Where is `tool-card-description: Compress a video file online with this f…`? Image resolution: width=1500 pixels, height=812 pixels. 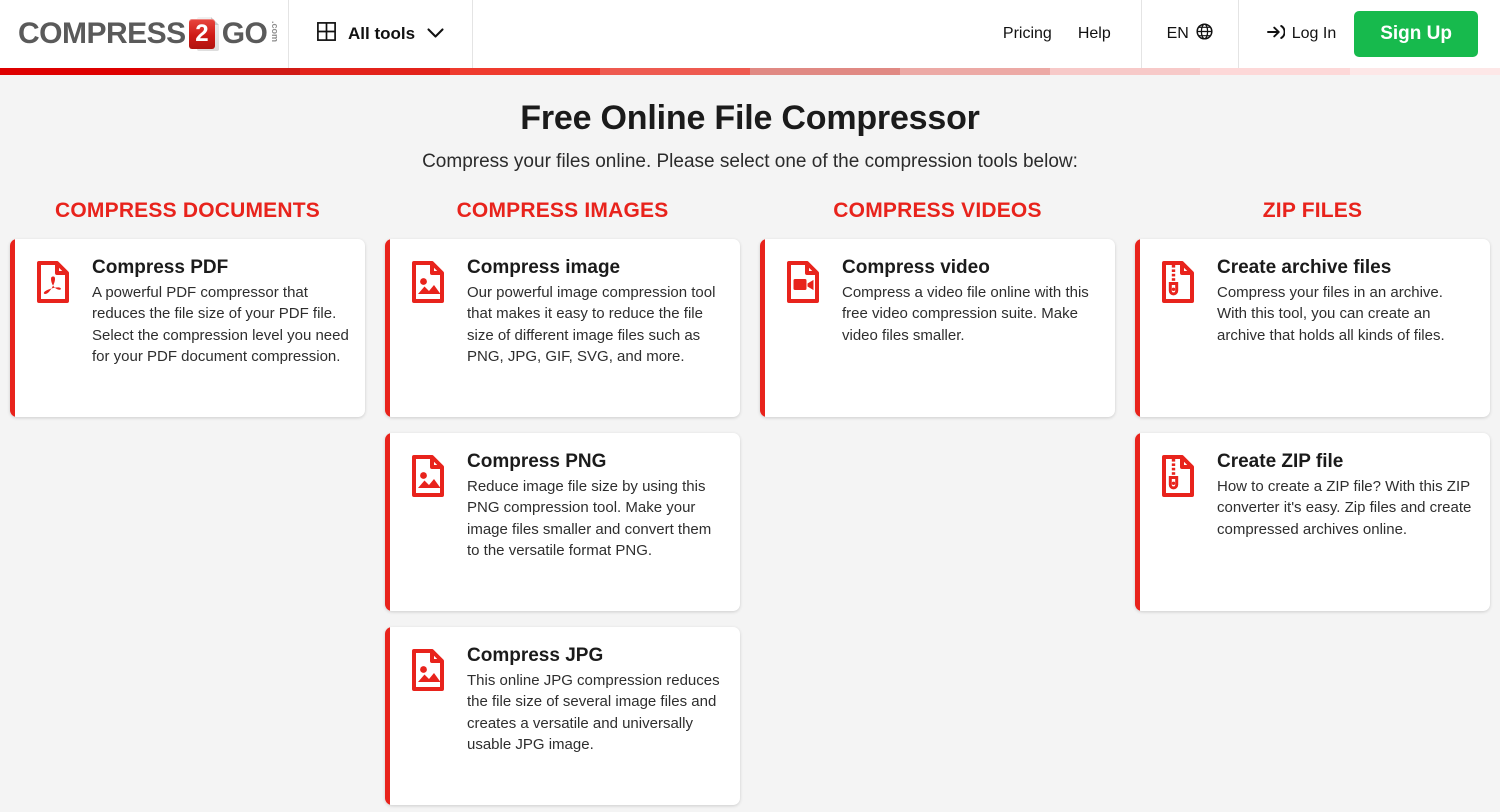 tool-card-description: Compress a video file online with this f… is located at coordinates (965, 314).